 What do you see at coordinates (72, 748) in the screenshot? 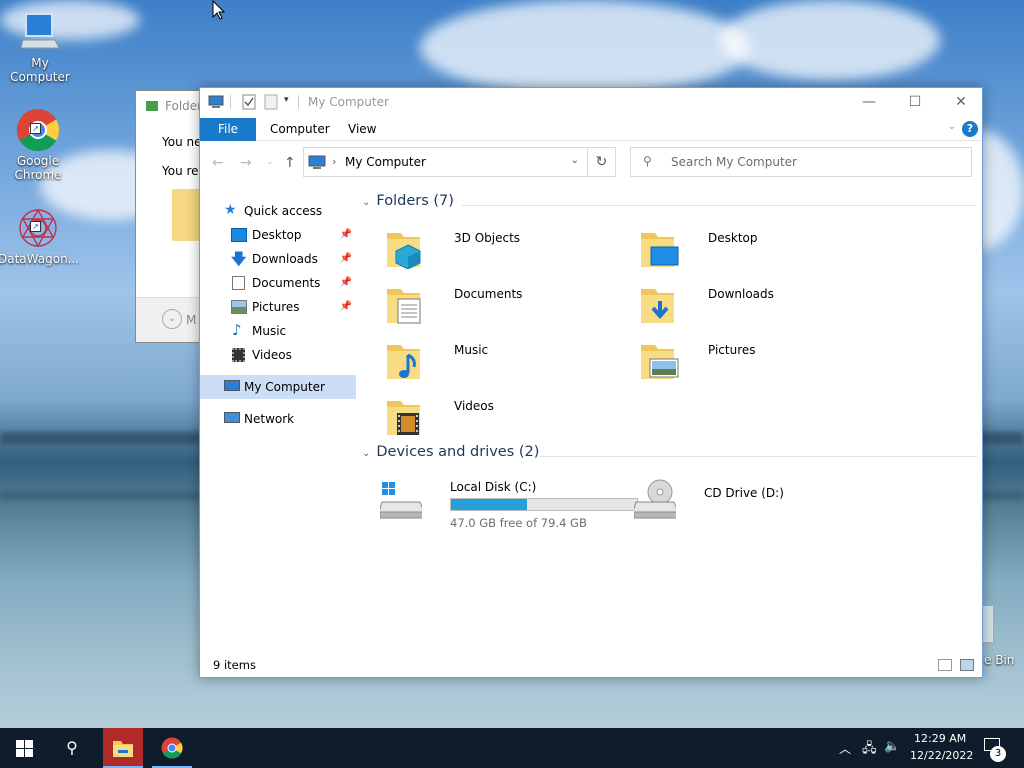
I see `search-button: ⚲` at bounding box center [72, 748].